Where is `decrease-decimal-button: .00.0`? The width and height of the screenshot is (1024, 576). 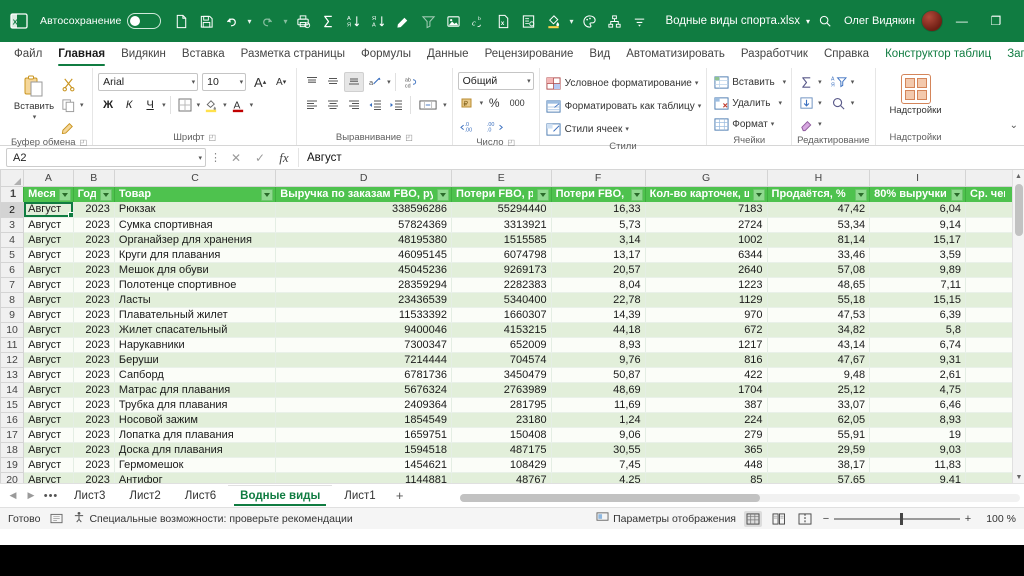 decrease-decimal-button: .00.0 is located at coordinates (495, 126).